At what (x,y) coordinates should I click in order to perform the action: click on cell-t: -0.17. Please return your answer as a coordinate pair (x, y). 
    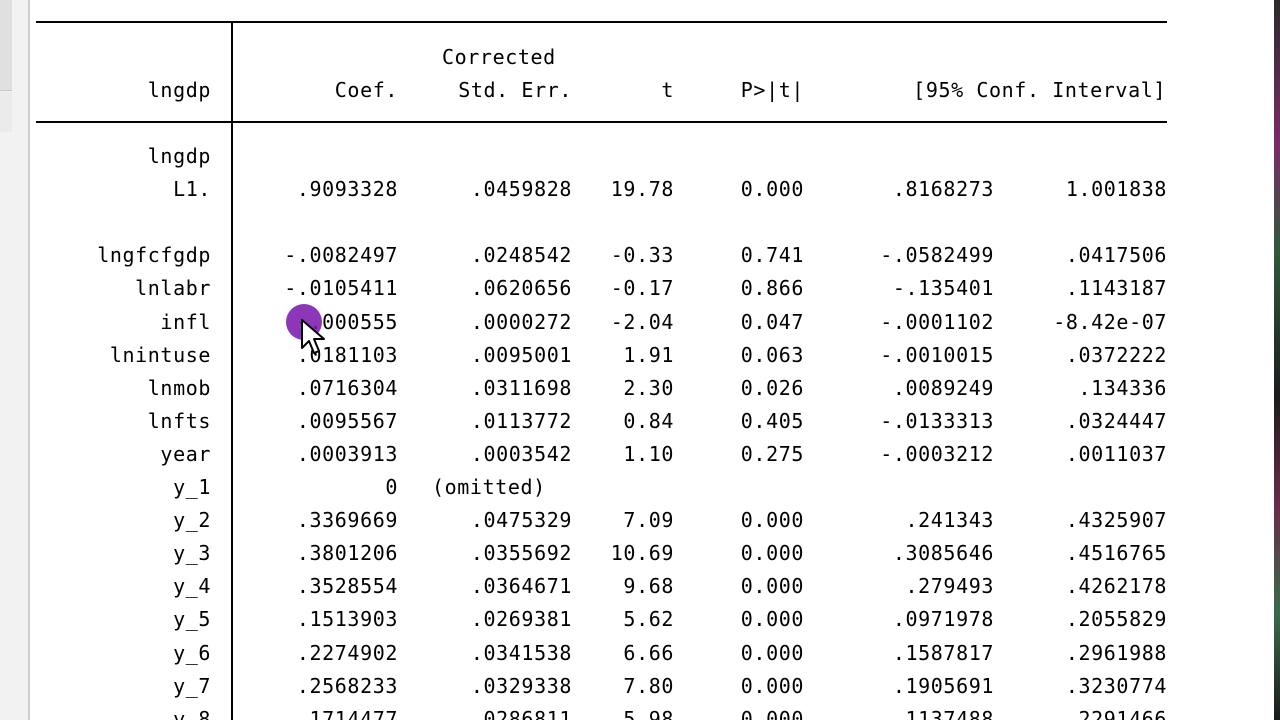
    Looking at the image, I should click on (642, 288).